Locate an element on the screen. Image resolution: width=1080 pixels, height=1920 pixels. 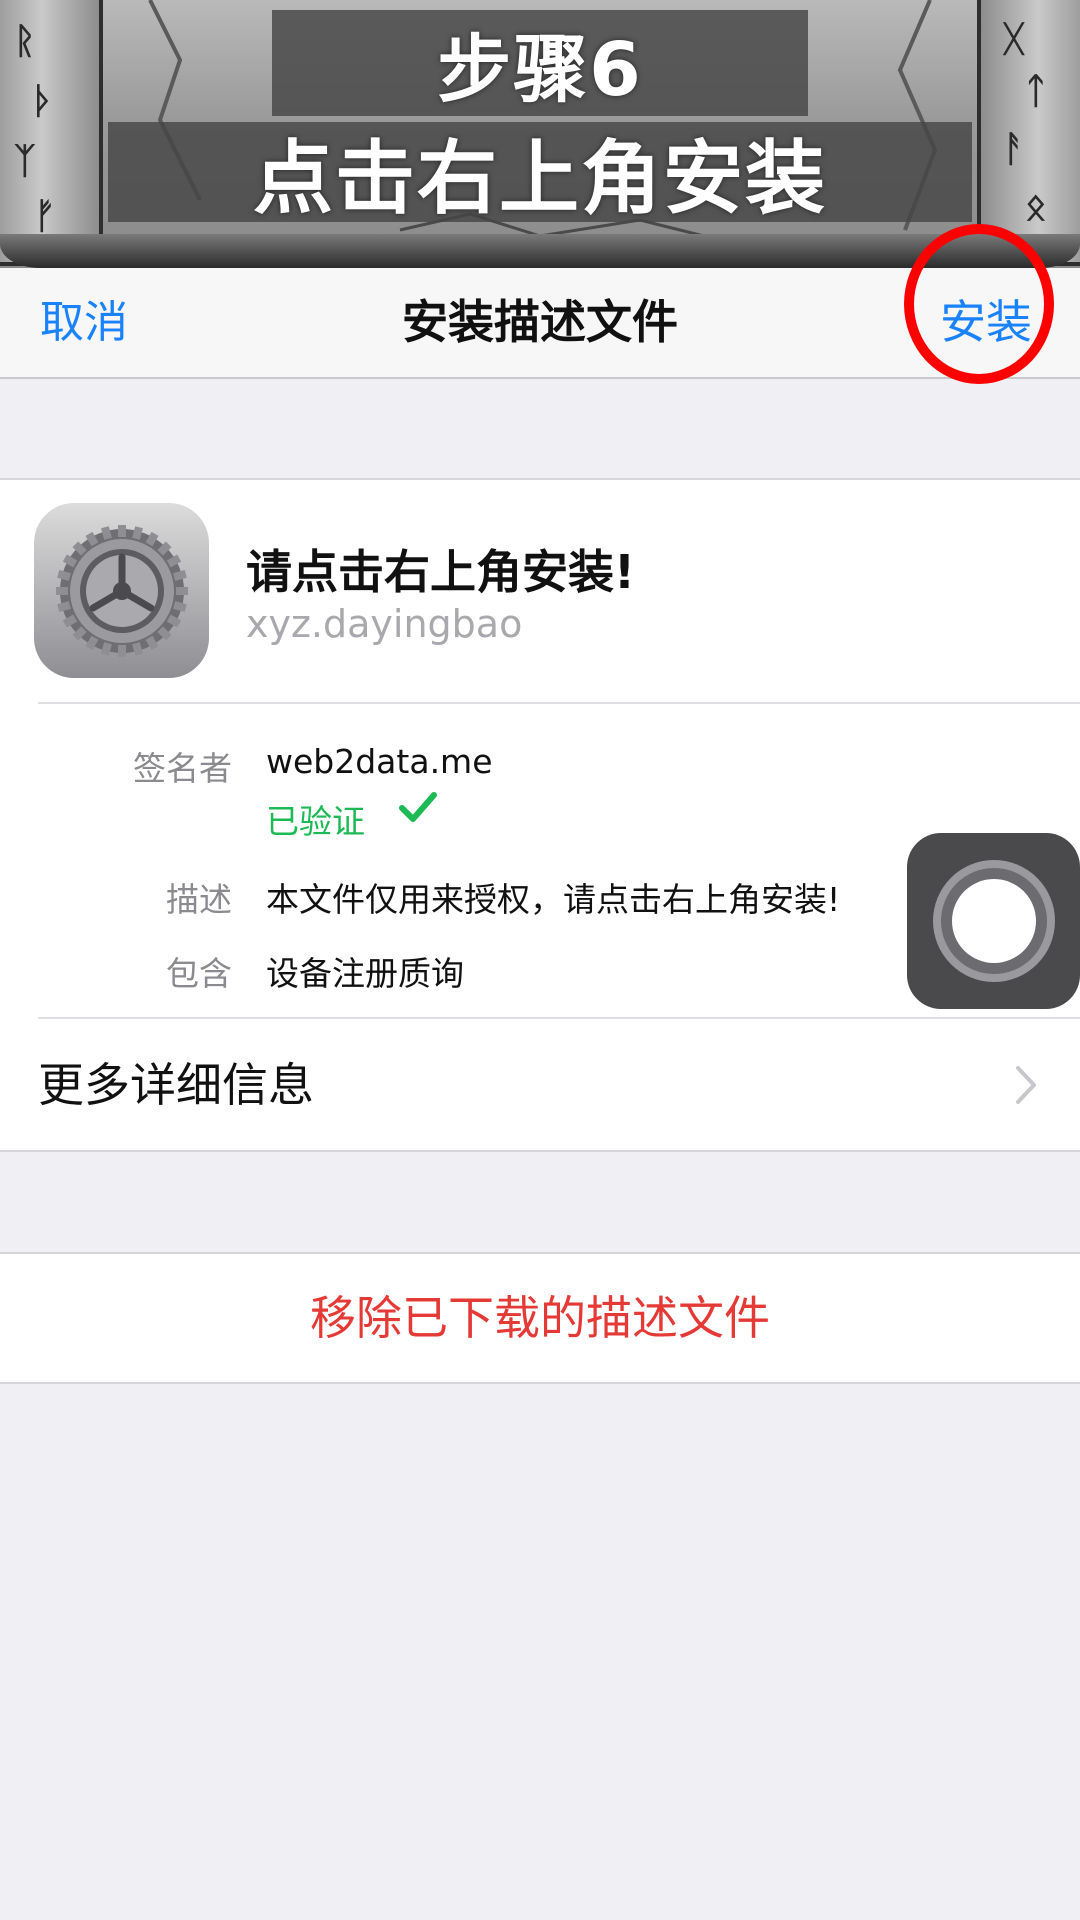
remove-profile-button: 移除已下载的描述文件 is located at coordinates (540, 1318).